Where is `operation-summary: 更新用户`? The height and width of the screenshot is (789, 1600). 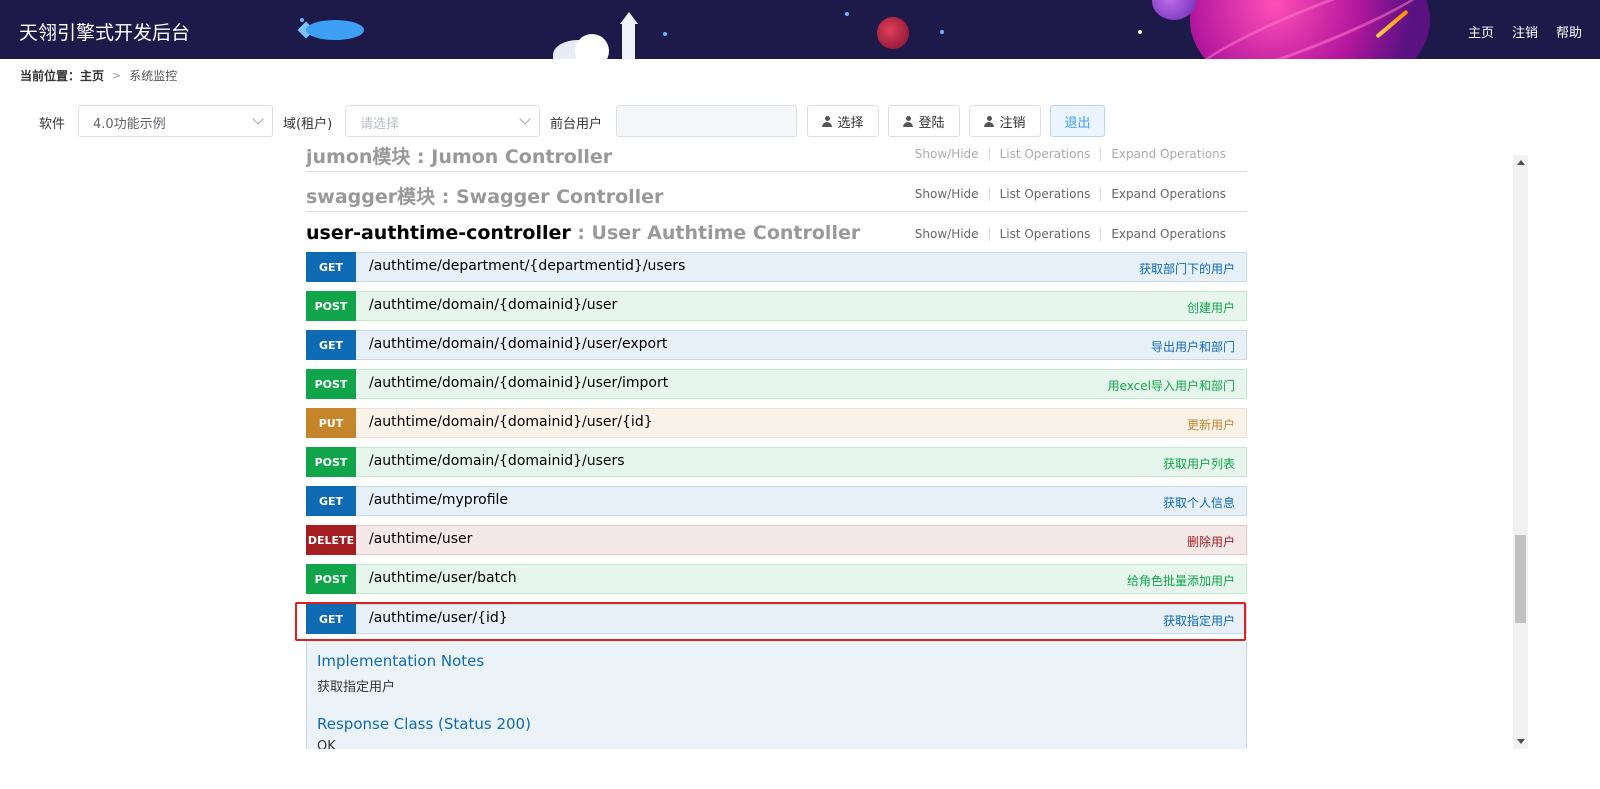
operation-summary: 更新用户 is located at coordinates (1211, 424).